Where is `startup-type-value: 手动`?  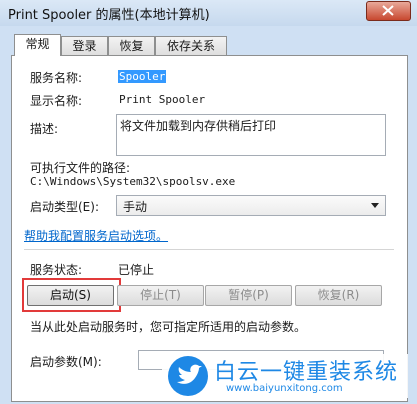
startup-type-value: 手动 is located at coordinates (135, 207).